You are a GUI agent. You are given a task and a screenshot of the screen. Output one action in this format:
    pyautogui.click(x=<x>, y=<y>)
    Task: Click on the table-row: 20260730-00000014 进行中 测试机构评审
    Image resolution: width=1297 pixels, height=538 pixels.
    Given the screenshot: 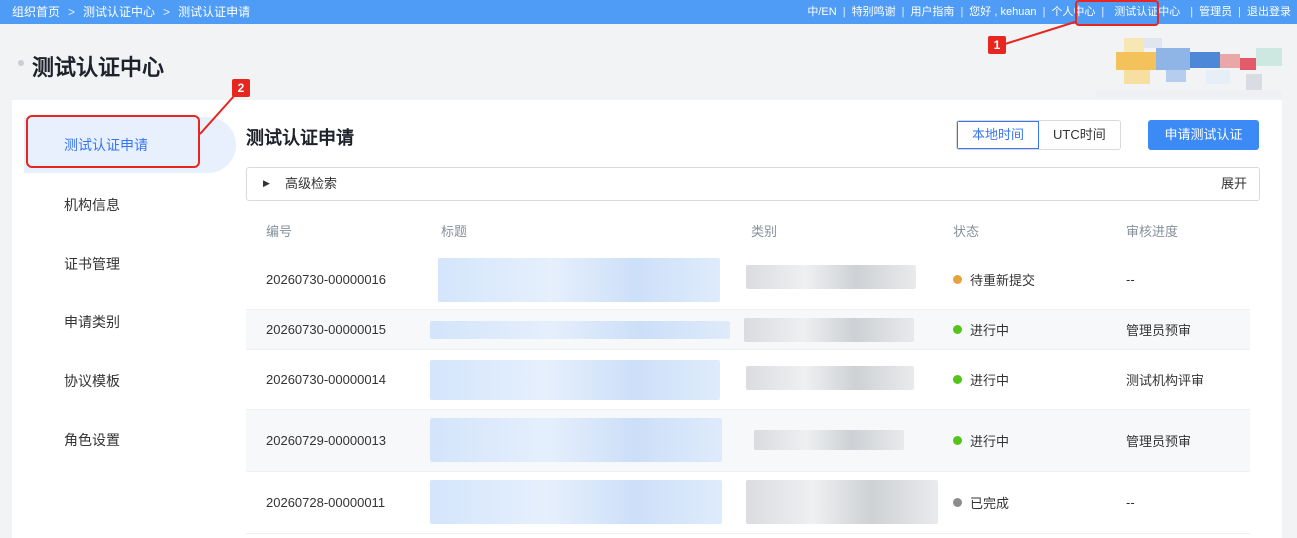 What is the action you would take?
    pyautogui.click(x=748, y=380)
    